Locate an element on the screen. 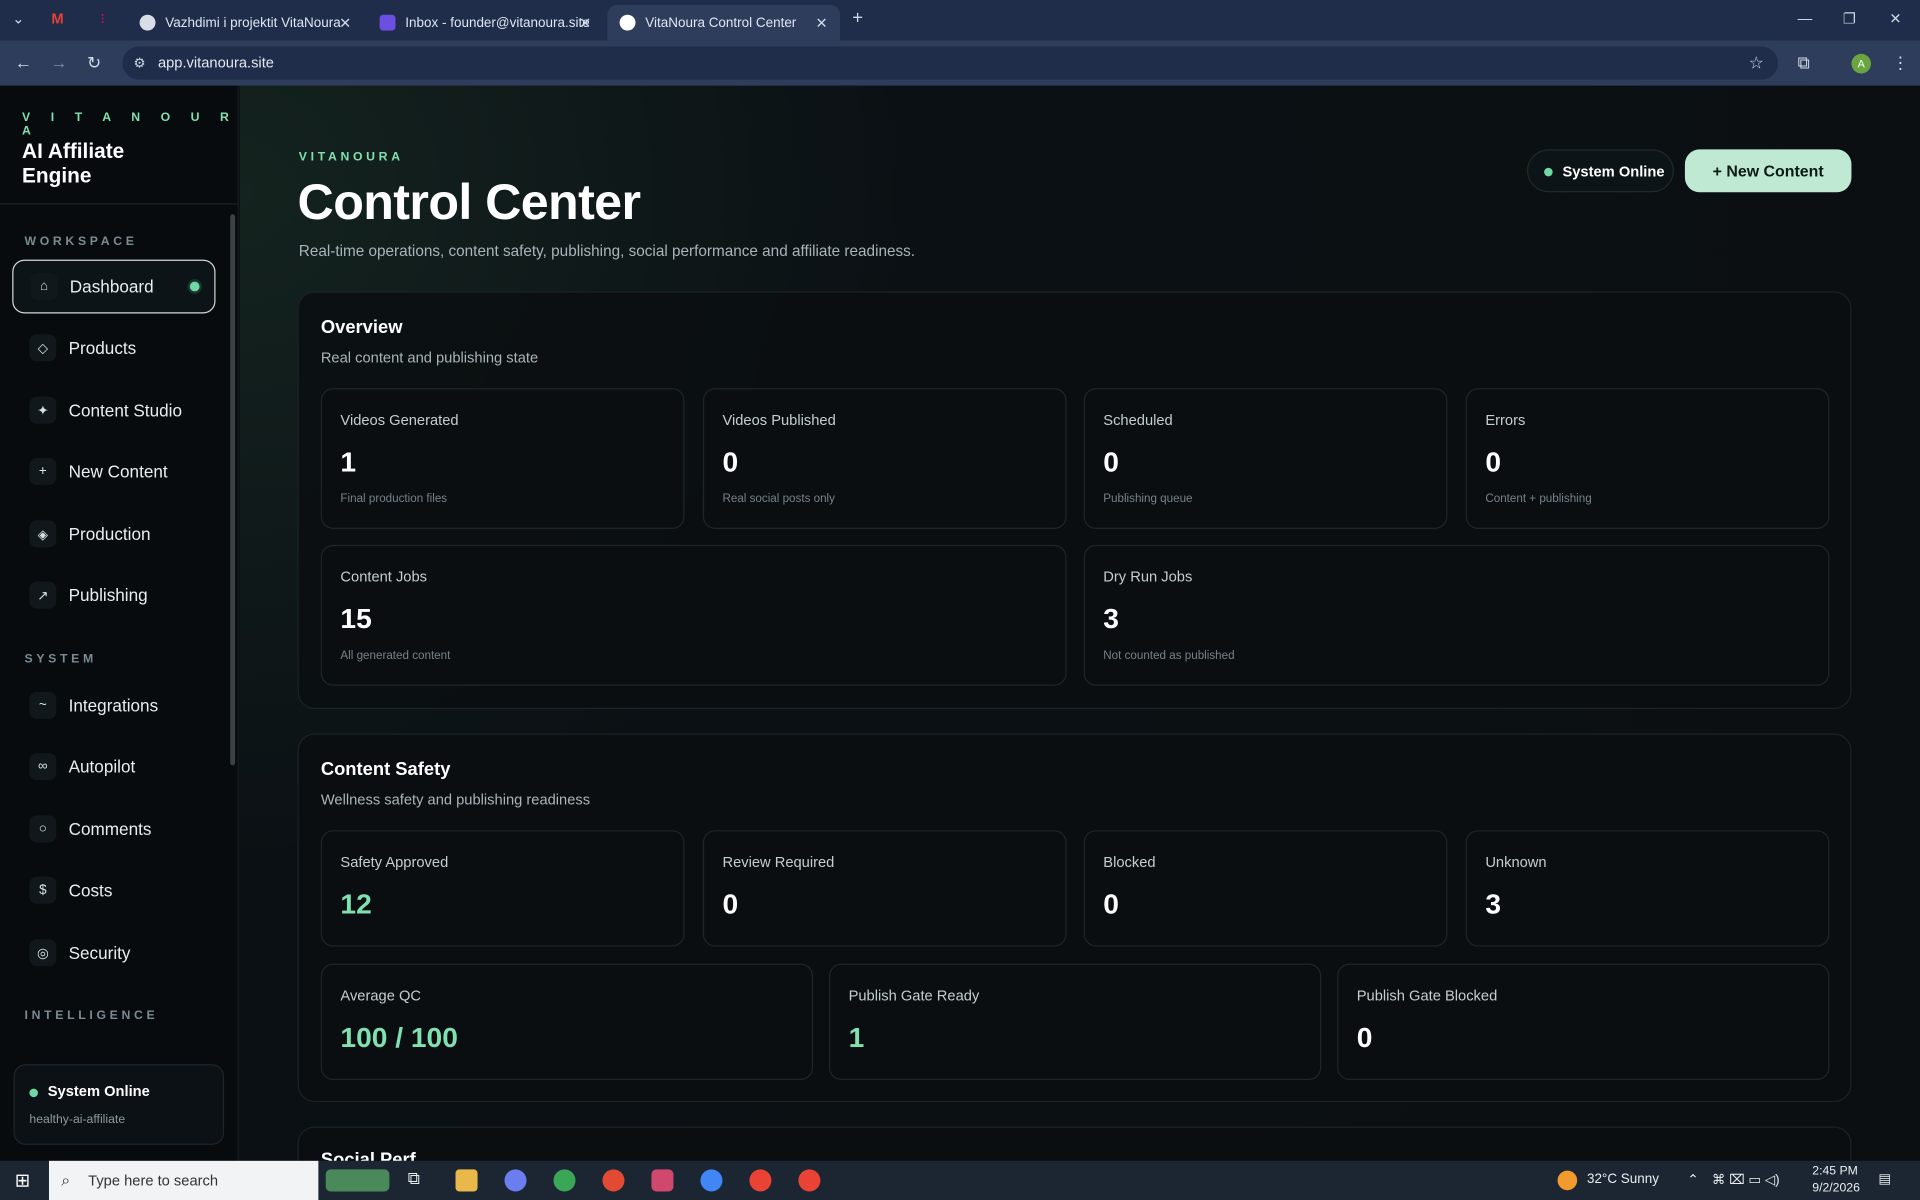 The height and width of the screenshot is (1200, 1920). sidebar-item-products: ◇ Products is located at coordinates (113, 348).